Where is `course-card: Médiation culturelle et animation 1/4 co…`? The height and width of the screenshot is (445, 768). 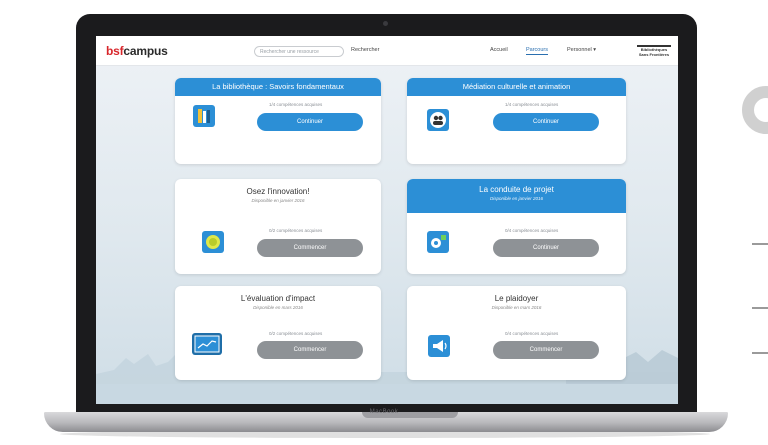
course-card: Médiation culturelle et animation 1/4 co… is located at coordinates (516, 121).